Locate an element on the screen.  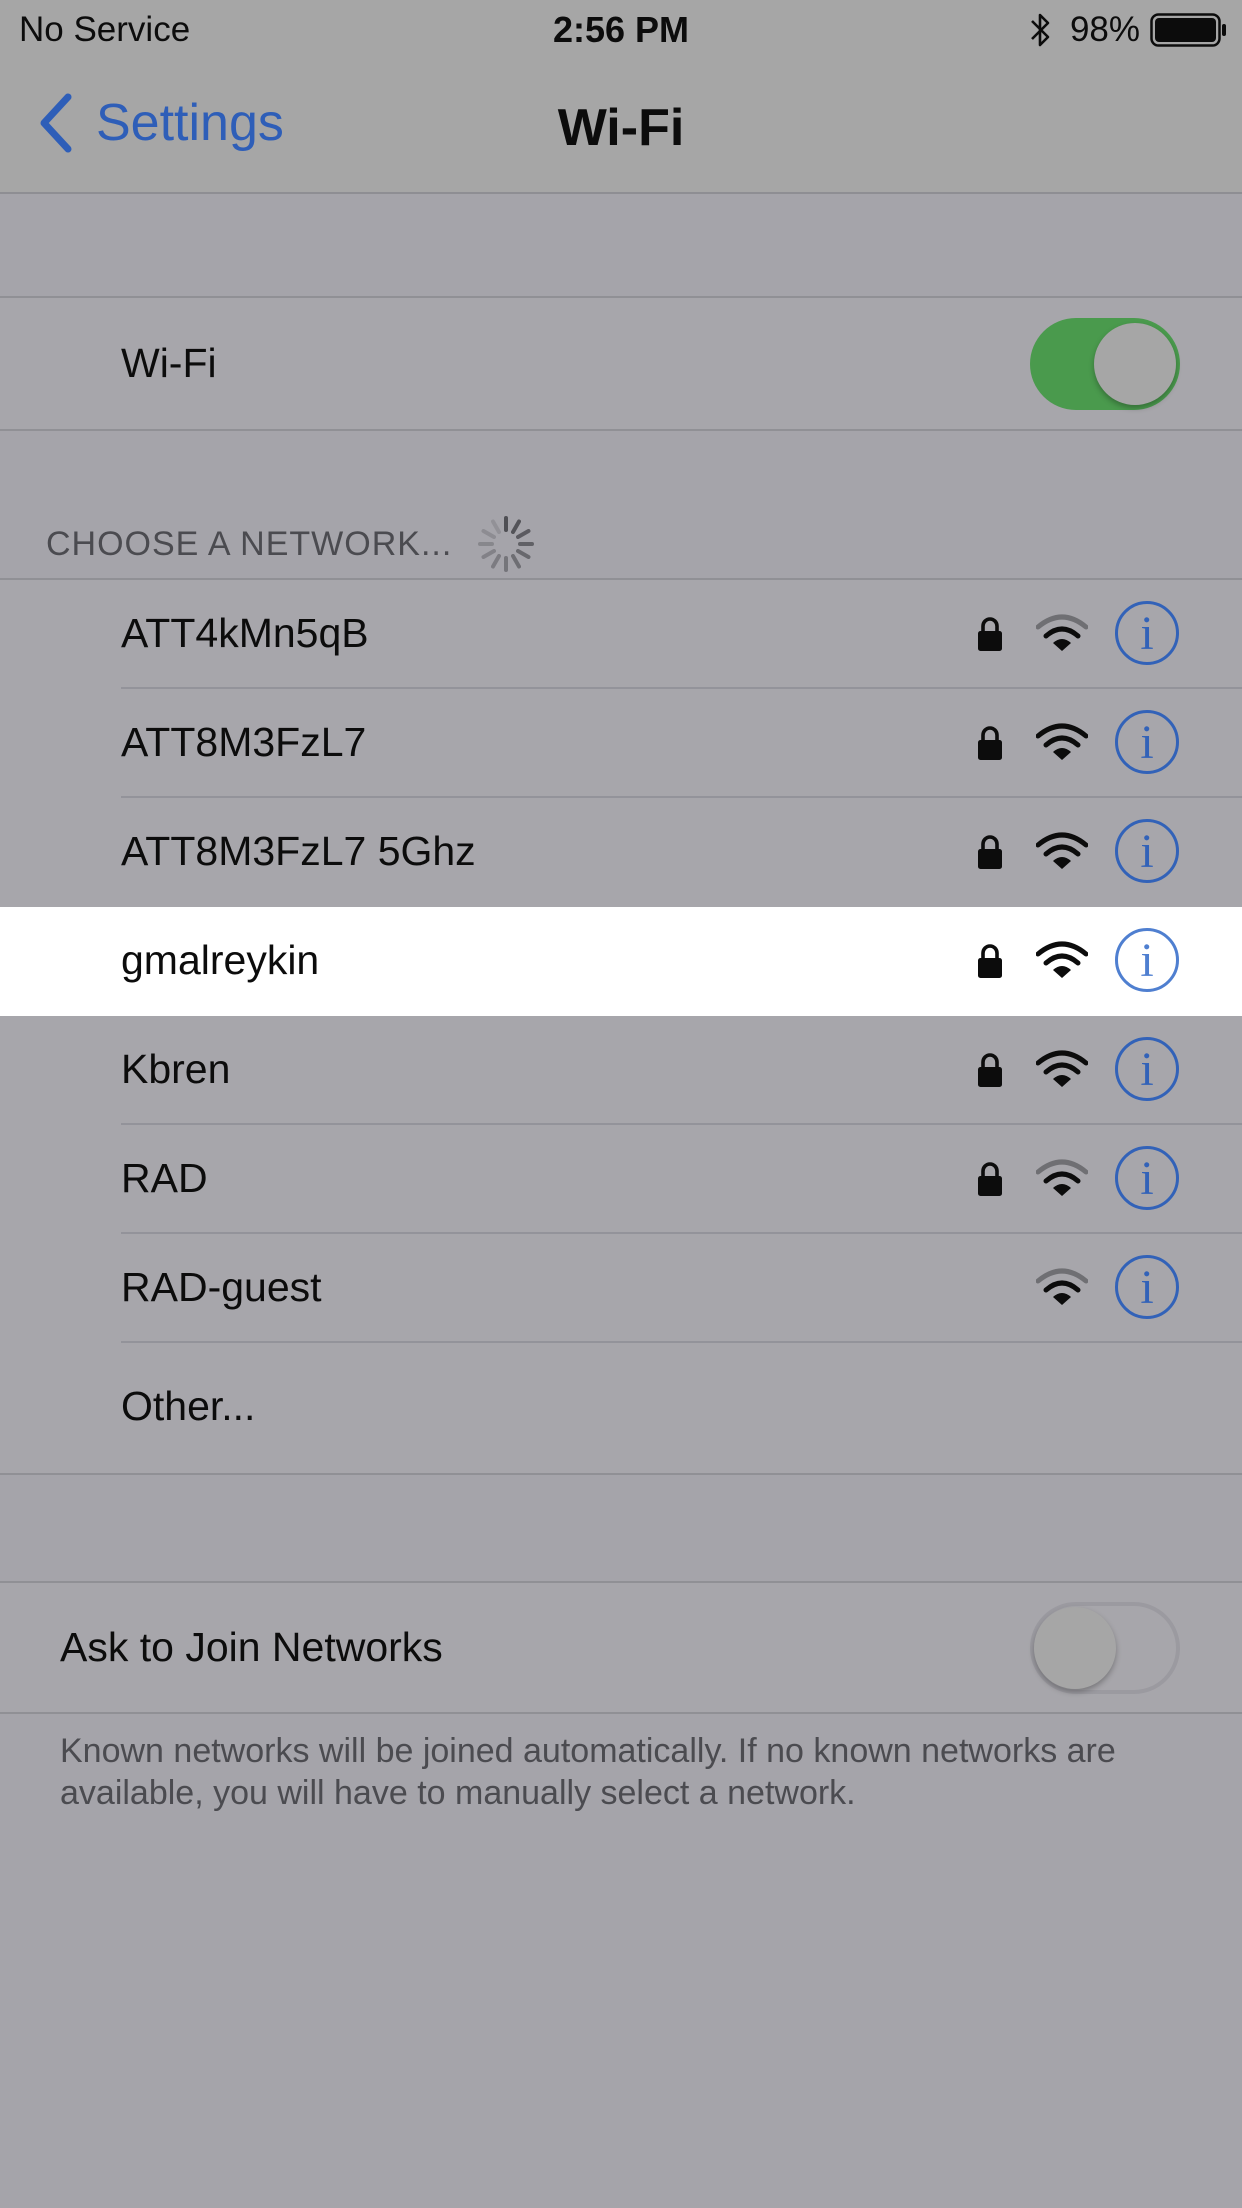
wifi-label: Wi-Fi is located at coordinates (169, 363).